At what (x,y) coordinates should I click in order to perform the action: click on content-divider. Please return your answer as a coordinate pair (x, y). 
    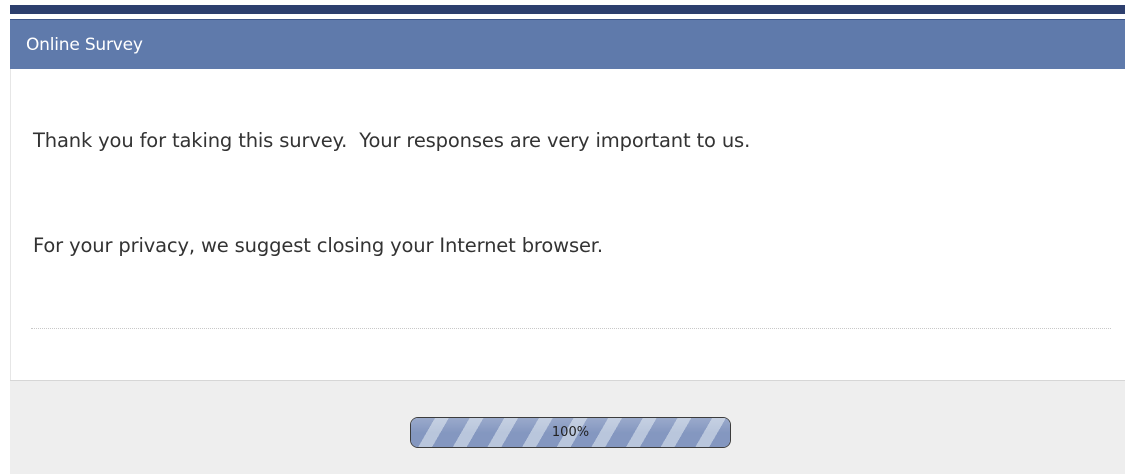
    Looking at the image, I should click on (571, 328).